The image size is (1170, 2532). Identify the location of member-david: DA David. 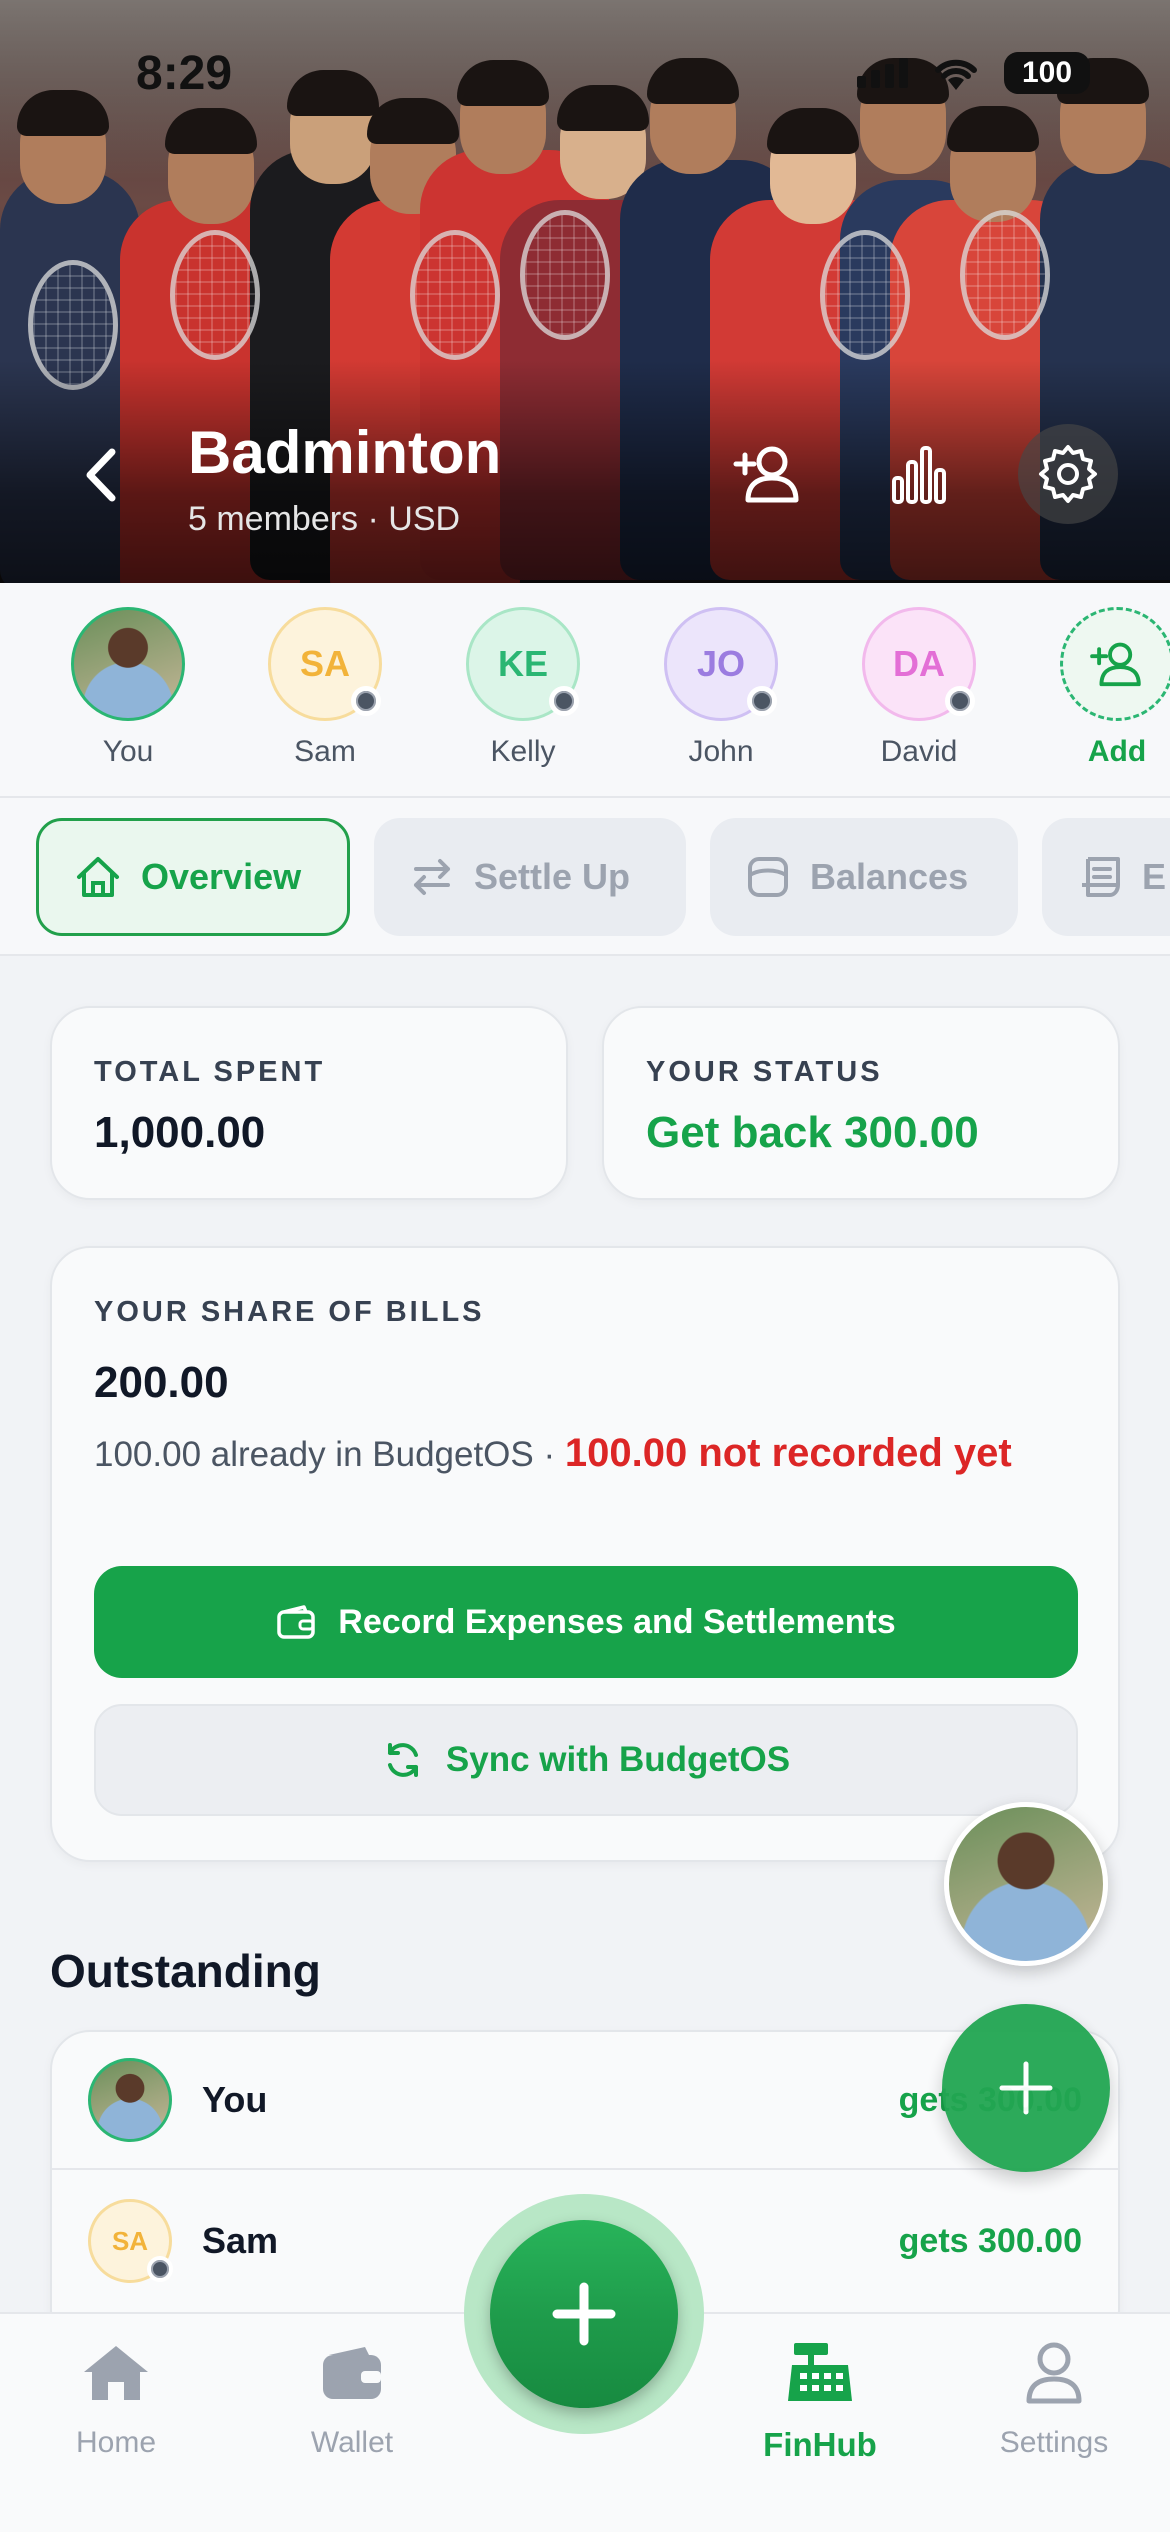
(919, 688).